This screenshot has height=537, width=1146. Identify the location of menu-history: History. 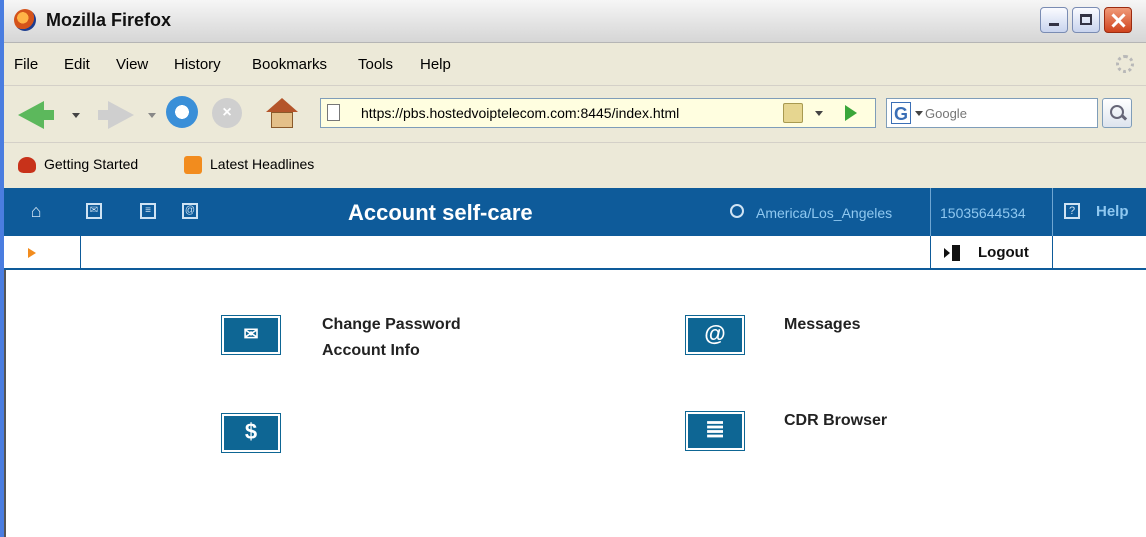
(197, 64).